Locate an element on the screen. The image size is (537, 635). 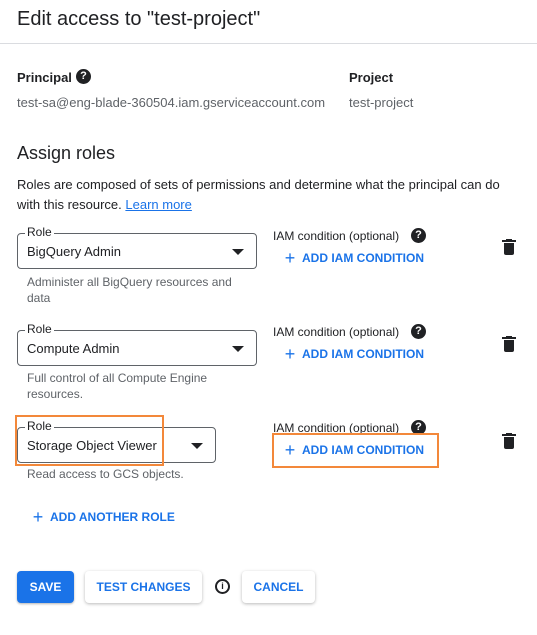
add-another-role-button: + ADD ANOTHER ROLE is located at coordinates (103, 517).